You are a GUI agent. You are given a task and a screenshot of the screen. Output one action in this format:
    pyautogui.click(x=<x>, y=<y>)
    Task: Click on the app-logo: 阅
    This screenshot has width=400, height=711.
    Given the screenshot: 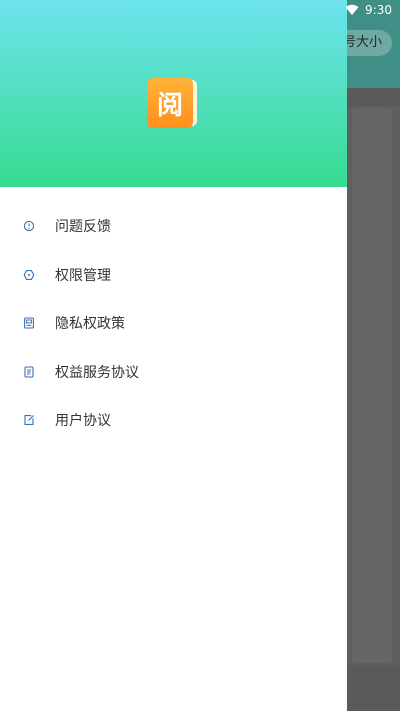 What is the action you would take?
    pyautogui.click(x=172, y=103)
    